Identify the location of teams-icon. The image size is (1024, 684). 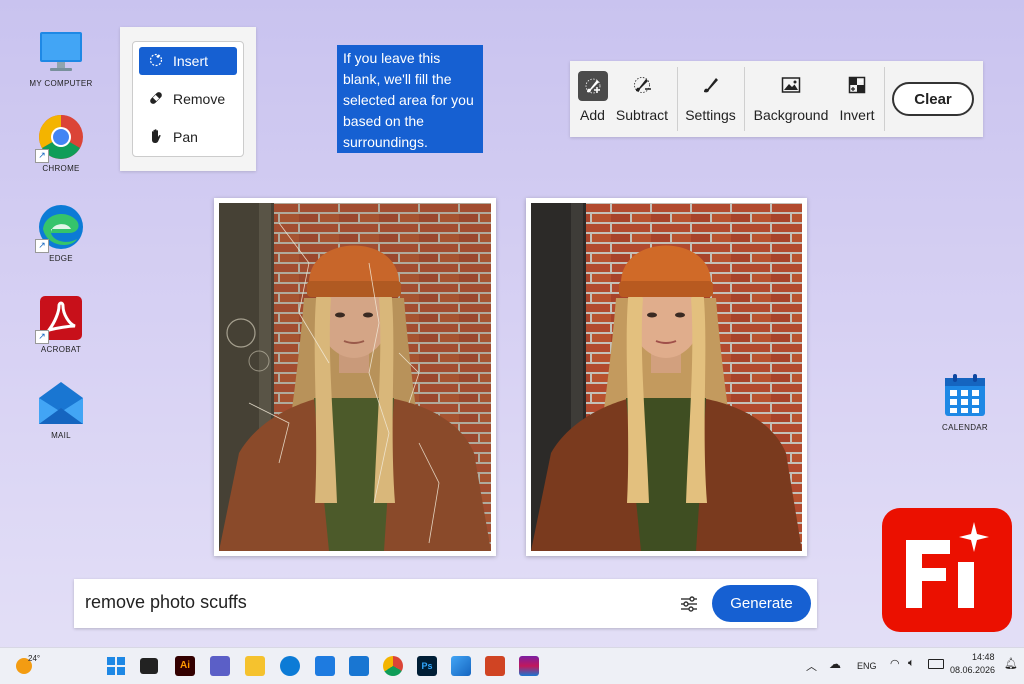
(220, 666).